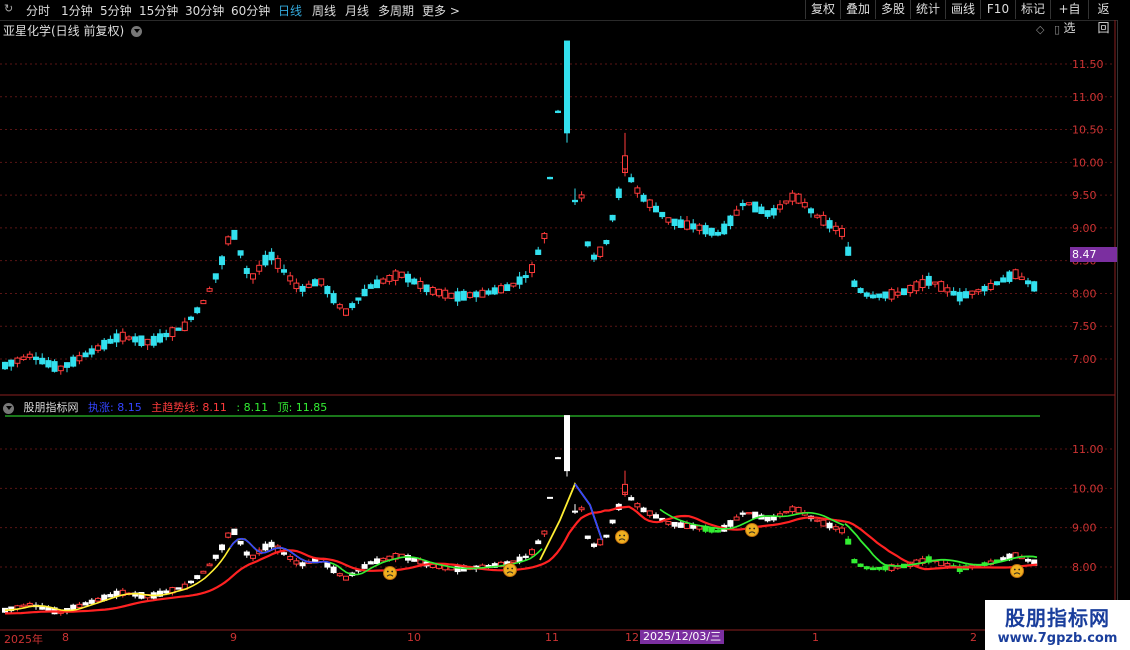 The height and width of the screenshot is (650, 1130). Describe the element at coordinates (414, 637) in the screenshot. I see `date-label: 10` at that location.